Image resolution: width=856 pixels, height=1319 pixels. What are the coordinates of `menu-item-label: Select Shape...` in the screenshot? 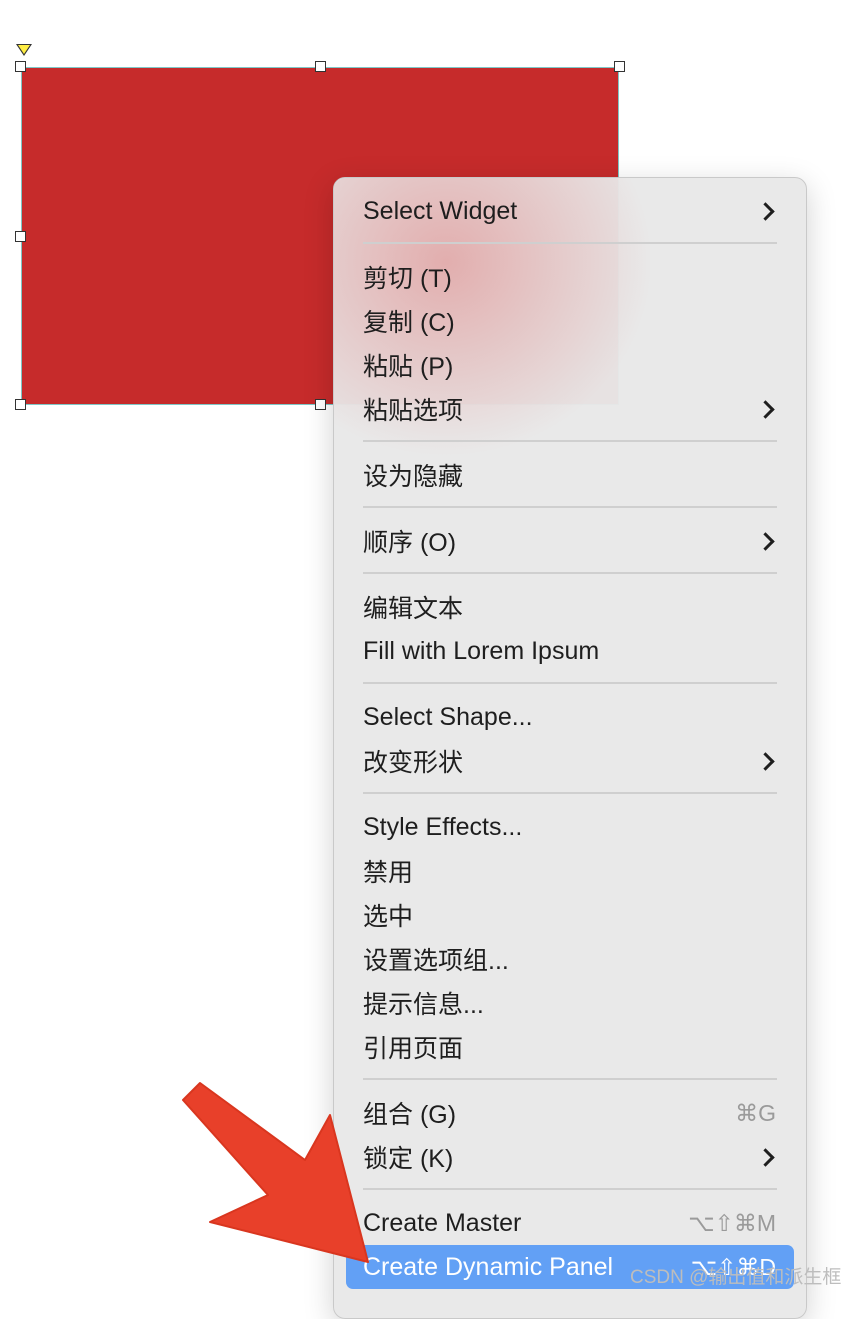 It's located at (448, 716).